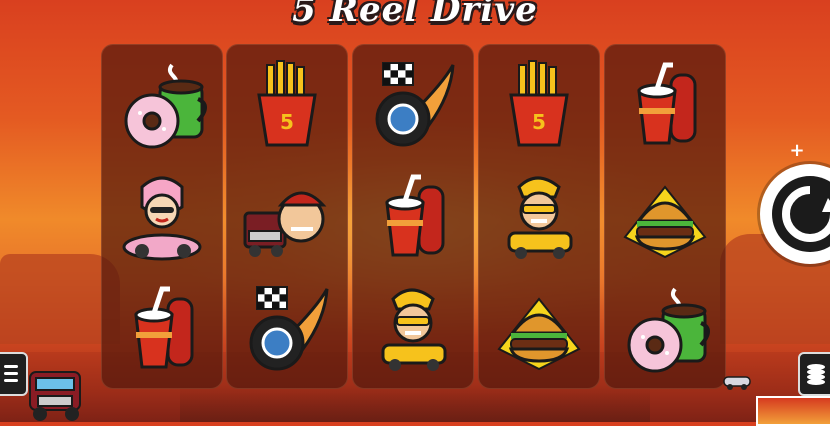 The height and width of the screenshot is (426, 830). I want to click on car-on-road, so click(737, 383).